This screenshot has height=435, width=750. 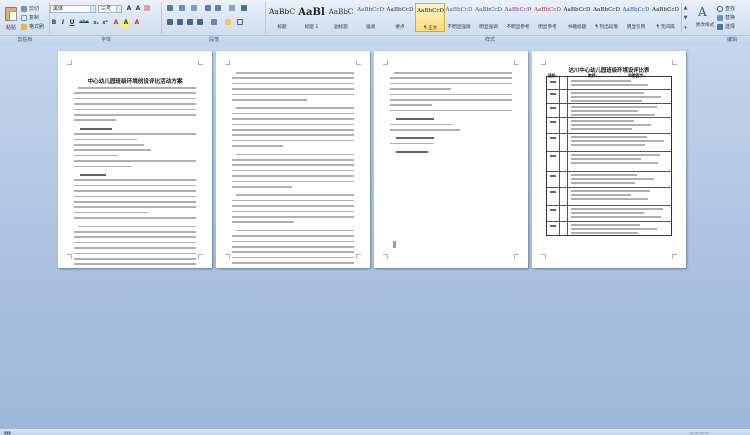 I want to click on multilevel-list-button, so click(x=194, y=9).